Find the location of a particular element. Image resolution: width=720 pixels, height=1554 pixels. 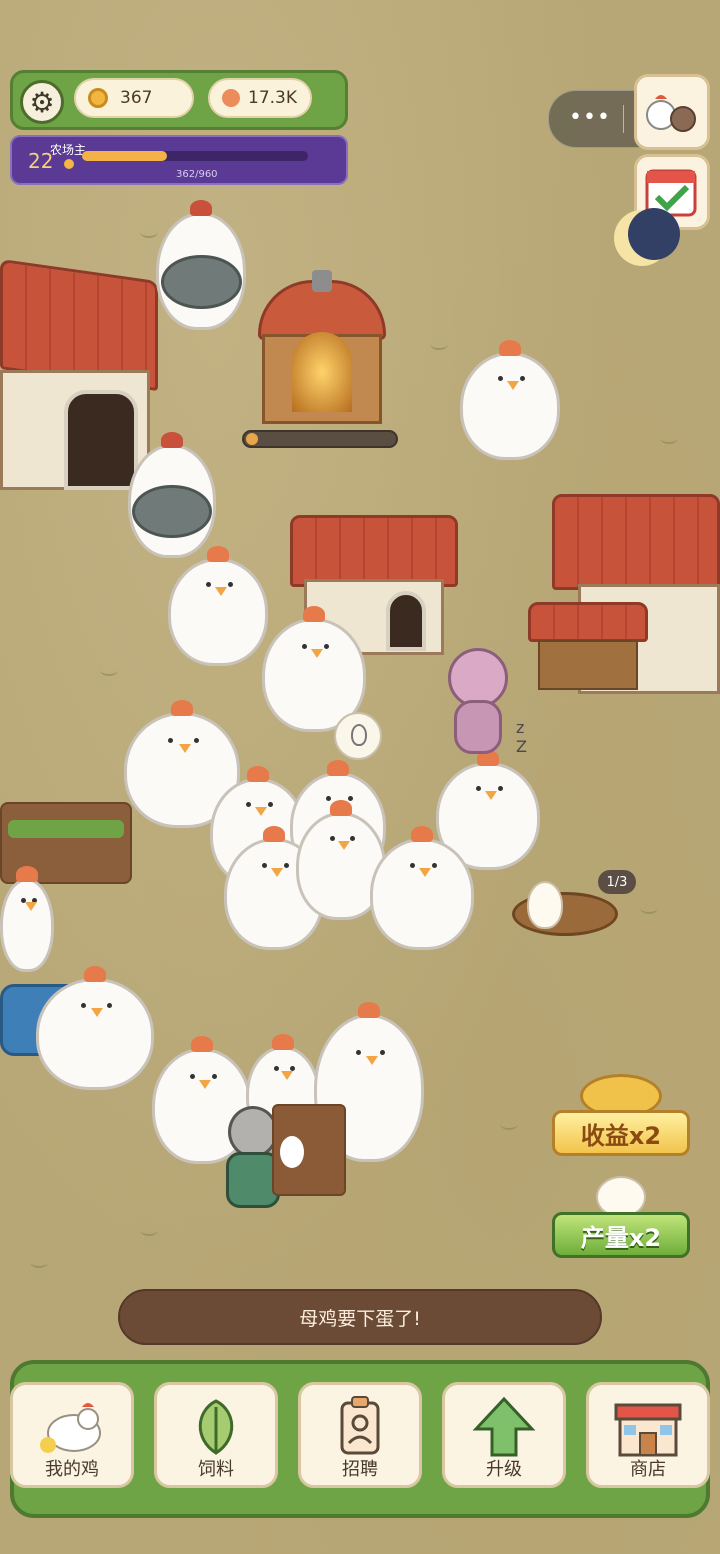

incubator-progress-fill is located at coordinates (252, 439).